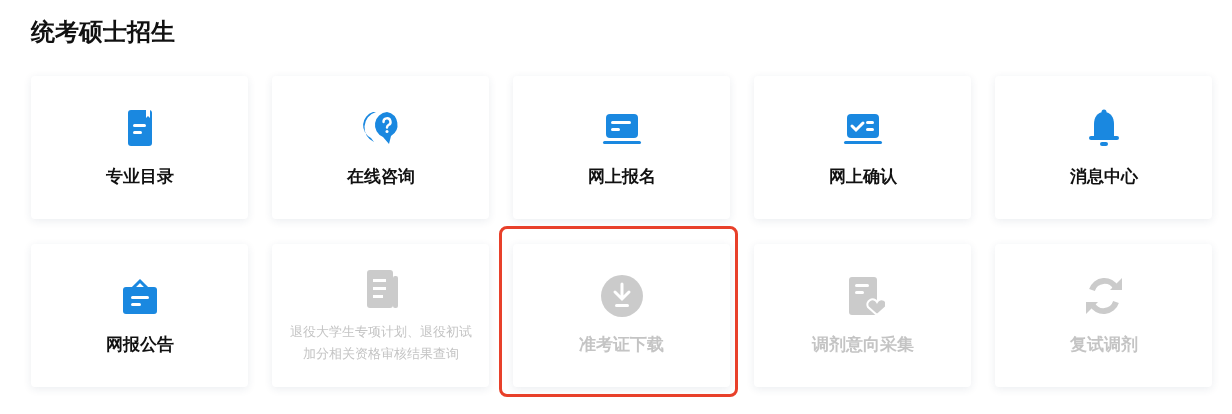 The image size is (1232, 414). I want to click on tile-label: 退役大学生专项计划、退役初试加分相关资格审核结果查询, so click(380, 342).